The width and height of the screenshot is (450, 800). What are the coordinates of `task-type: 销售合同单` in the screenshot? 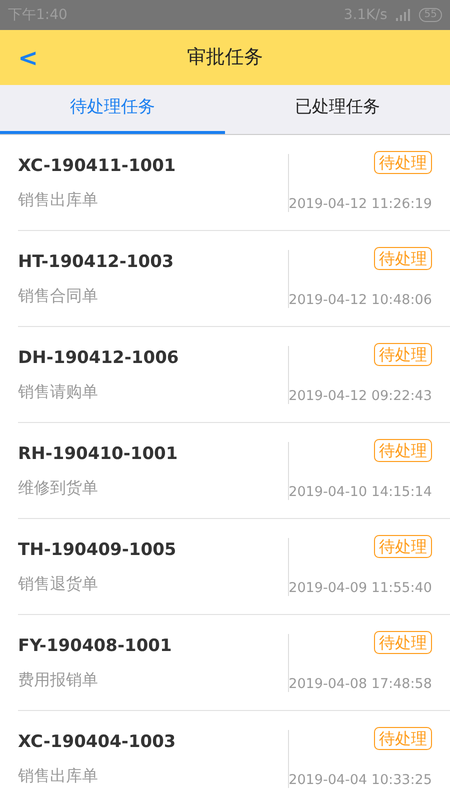 It's located at (58, 295).